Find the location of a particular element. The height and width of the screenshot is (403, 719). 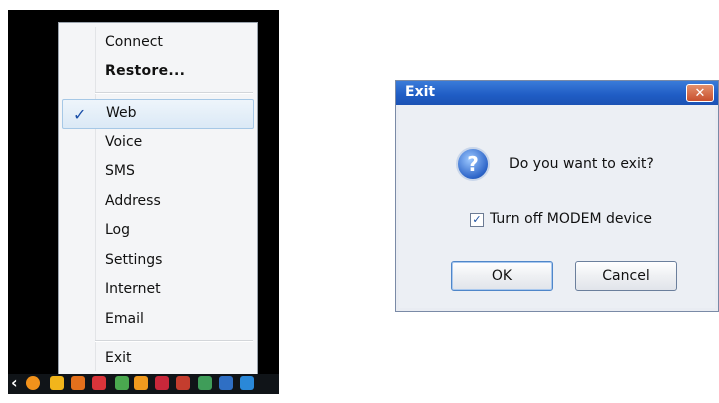

menu-item-settings: Settings is located at coordinates (158, 261).